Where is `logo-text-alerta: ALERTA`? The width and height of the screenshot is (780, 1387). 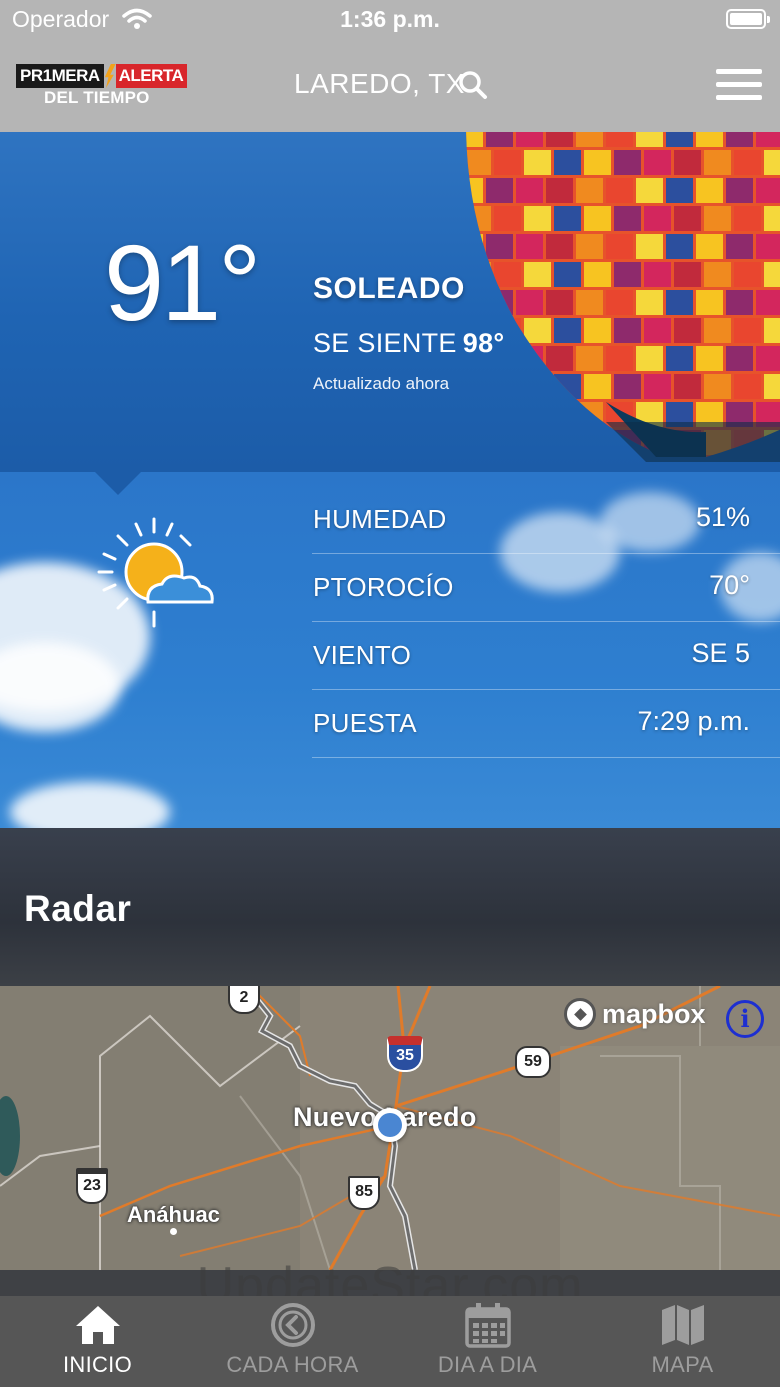 logo-text-alerta: ALERTA is located at coordinates (151, 76).